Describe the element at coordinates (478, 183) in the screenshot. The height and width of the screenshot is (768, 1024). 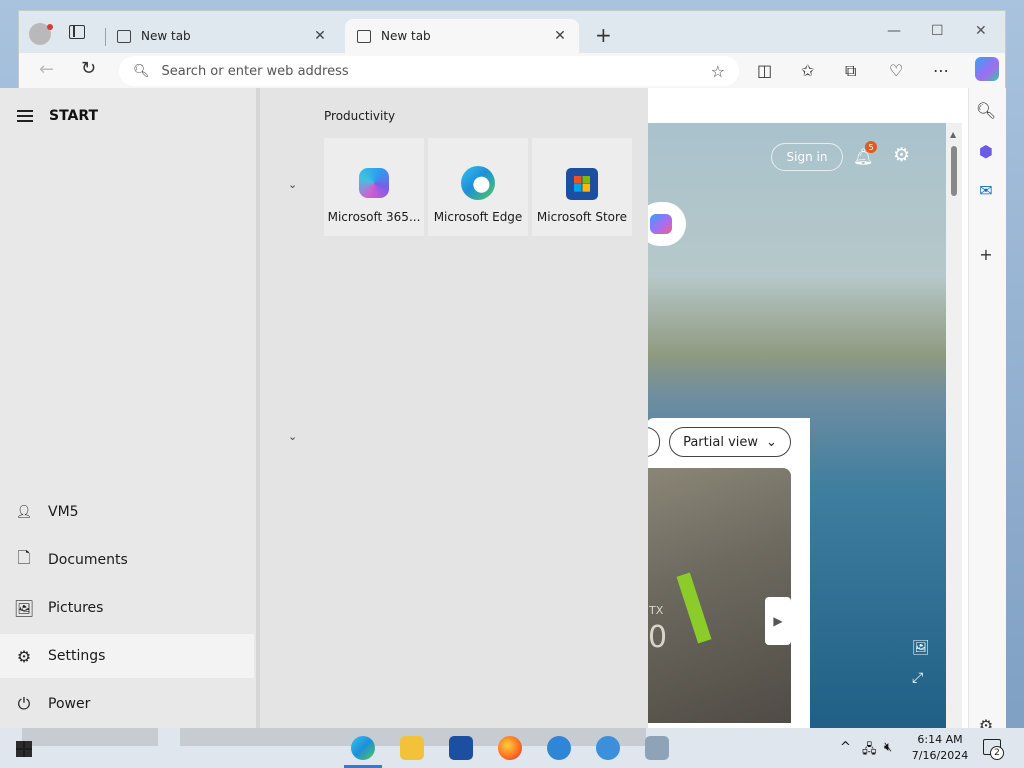
I see `edge-icon` at that location.